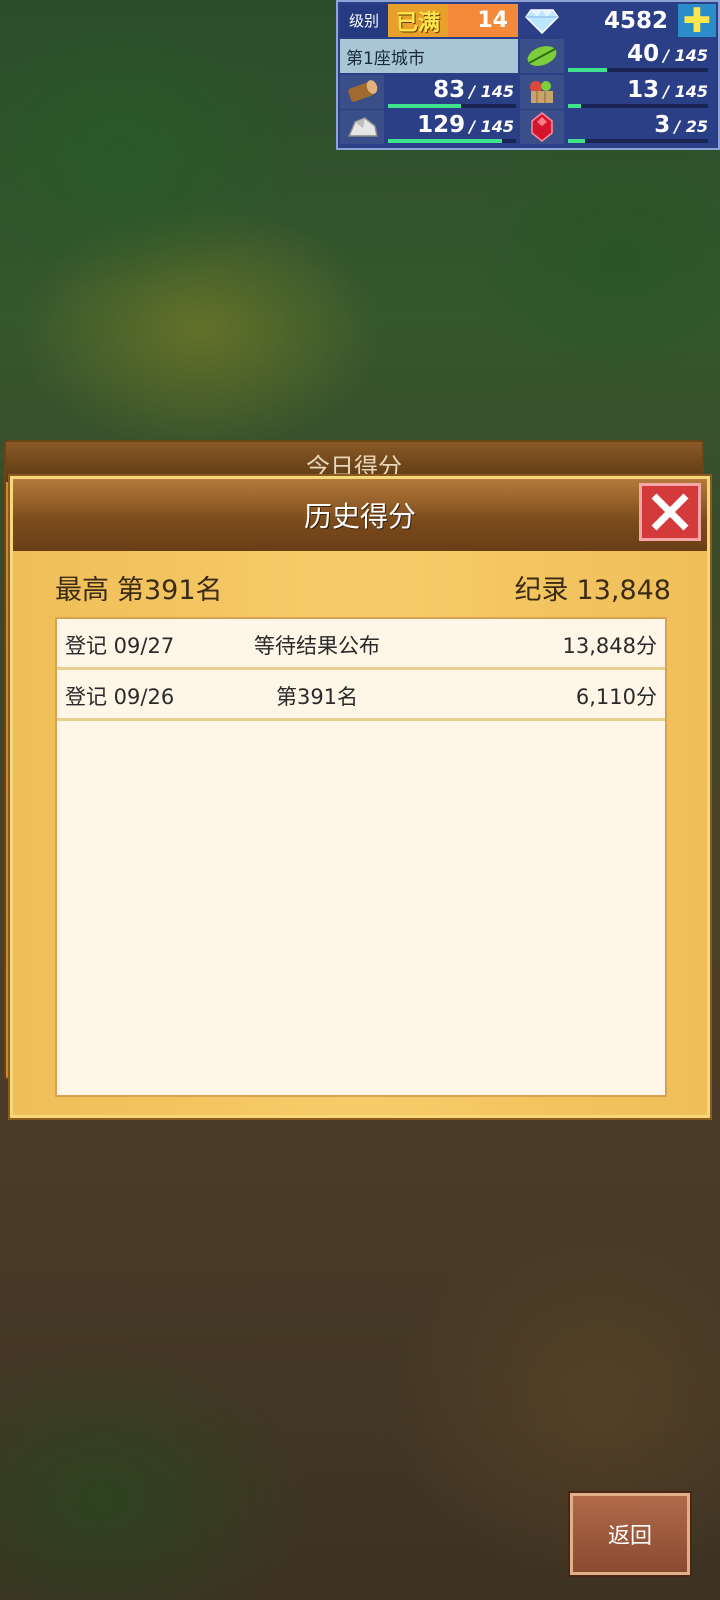 The image size is (720, 1600). Describe the element at coordinates (452, 106) in the screenshot. I see `wood-bar` at that location.